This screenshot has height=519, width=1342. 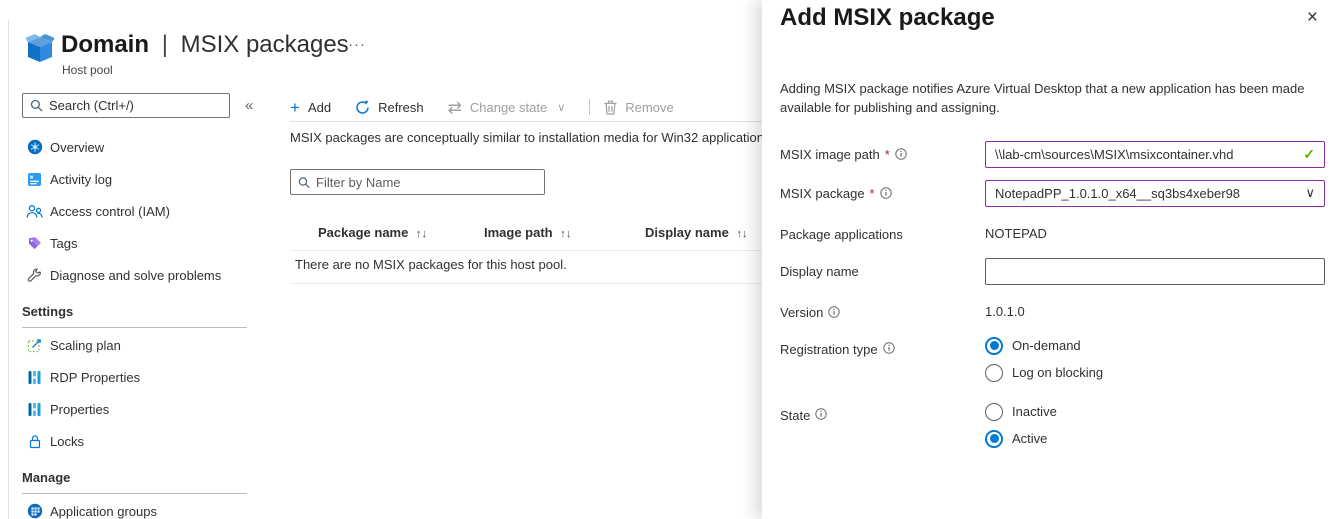 I want to click on add-button: + Add, so click(x=310, y=107).